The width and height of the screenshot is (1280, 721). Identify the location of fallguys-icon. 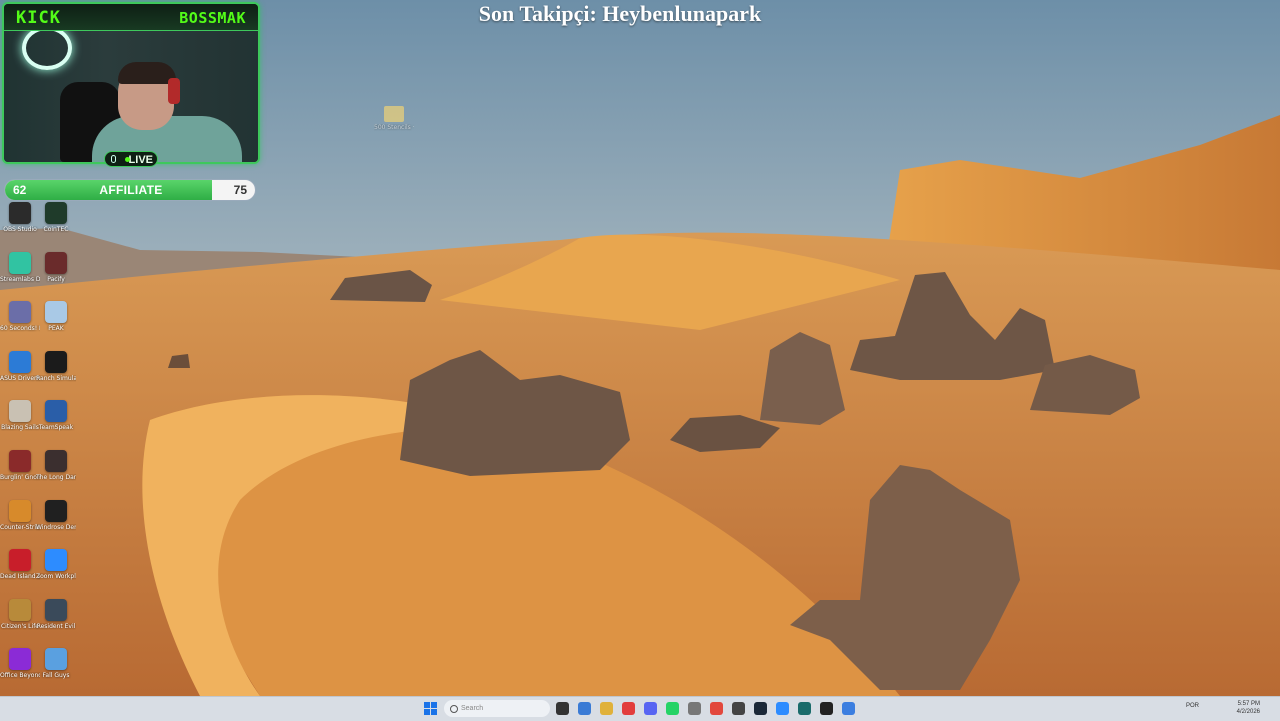
(56, 659).